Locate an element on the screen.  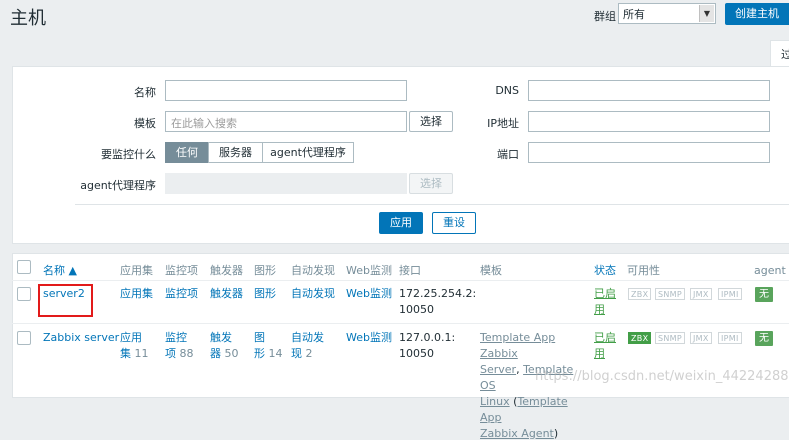
proxy-filter-label: agent代理程序 is located at coordinates (118, 185).